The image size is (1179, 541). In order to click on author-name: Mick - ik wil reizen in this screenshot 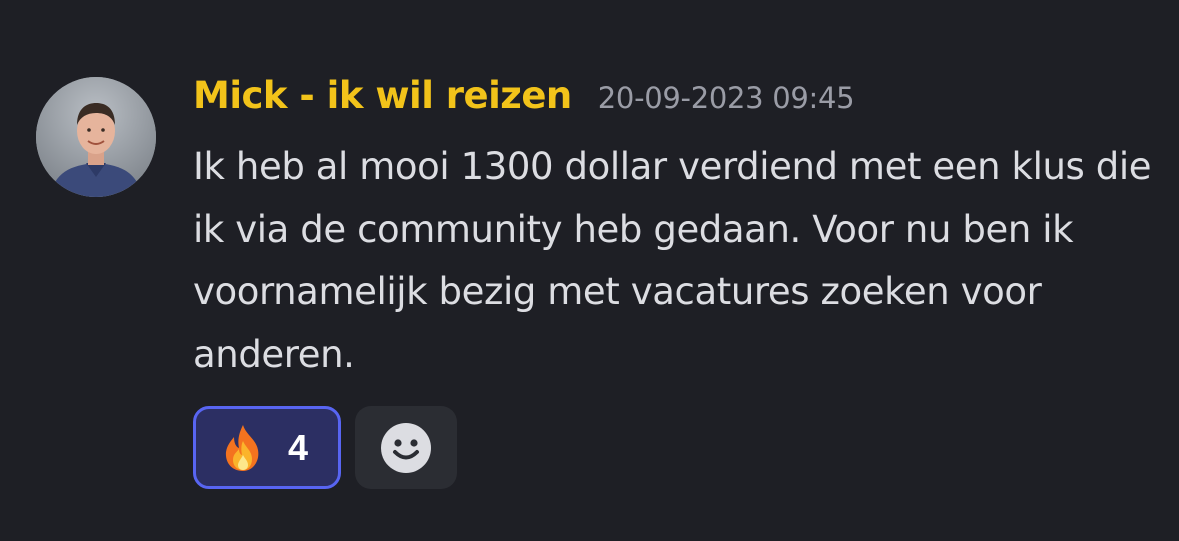, I will do `click(382, 95)`.